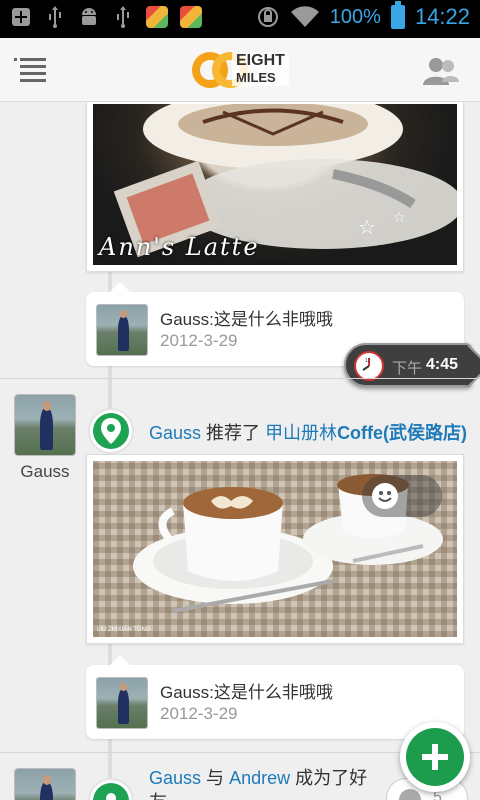 The width and height of the screenshot is (480, 800). I want to click on post-headline: Gauss 与 Andrew 成为了好 友, so click(258, 783).